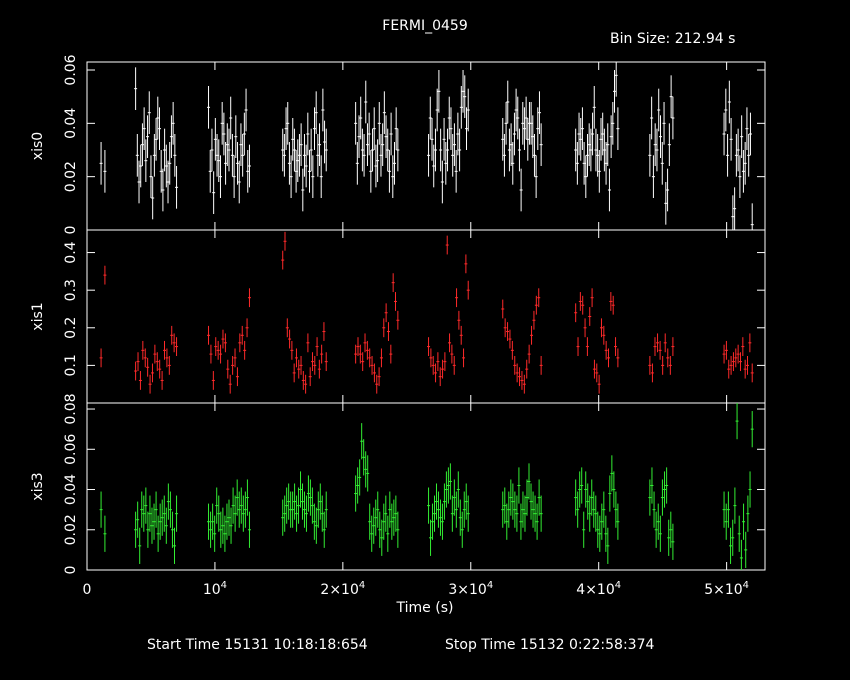  I want to click on y-tick-label: 0.04, so click(71, 123).